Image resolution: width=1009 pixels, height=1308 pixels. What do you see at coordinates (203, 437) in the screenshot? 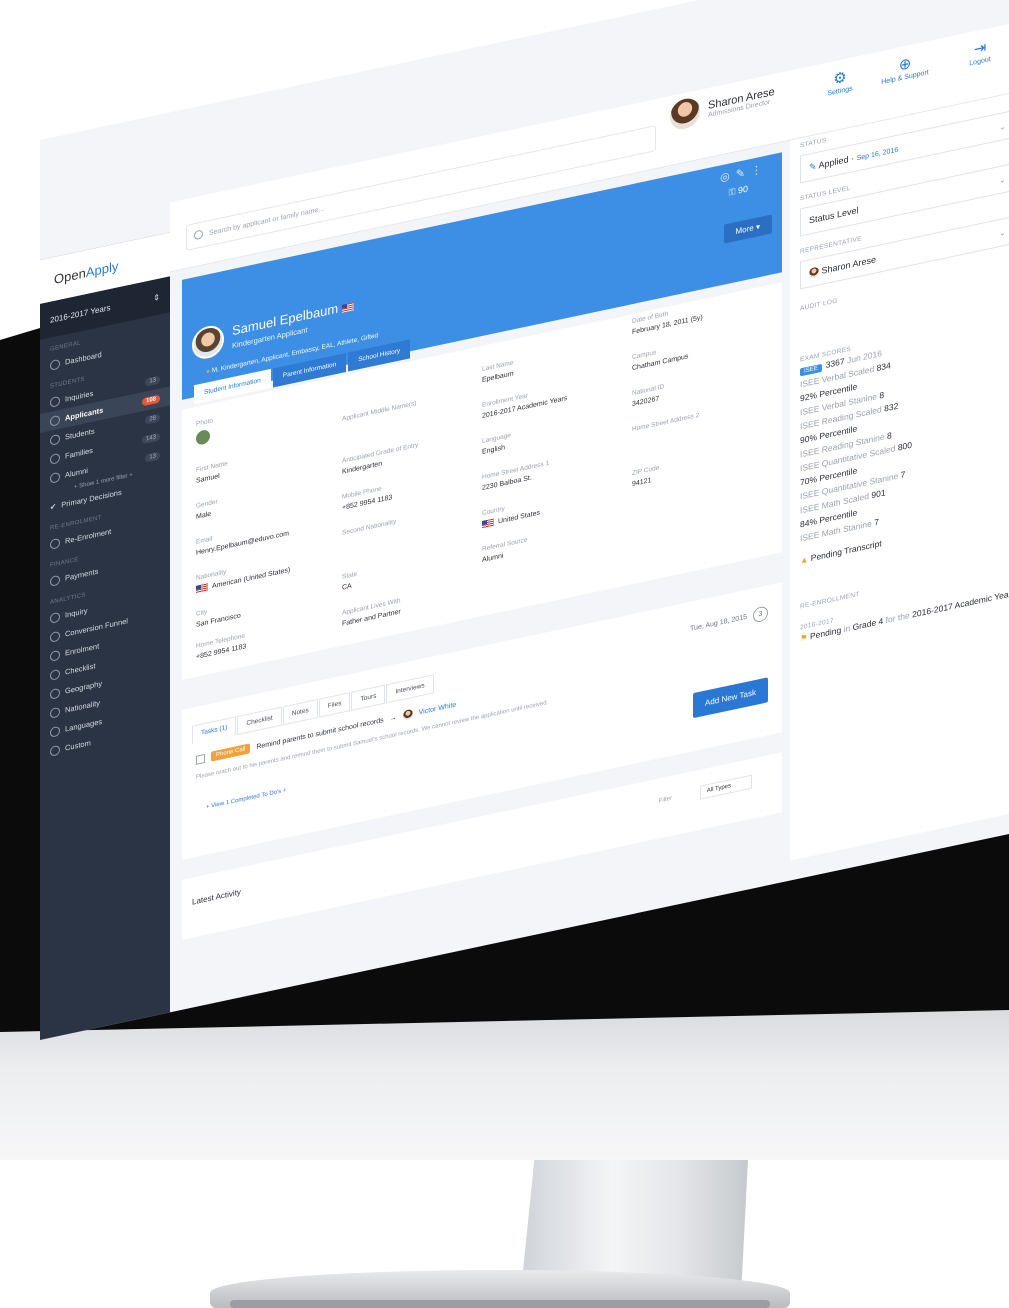
I see `photo-thumbnail` at bounding box center [203, 437].